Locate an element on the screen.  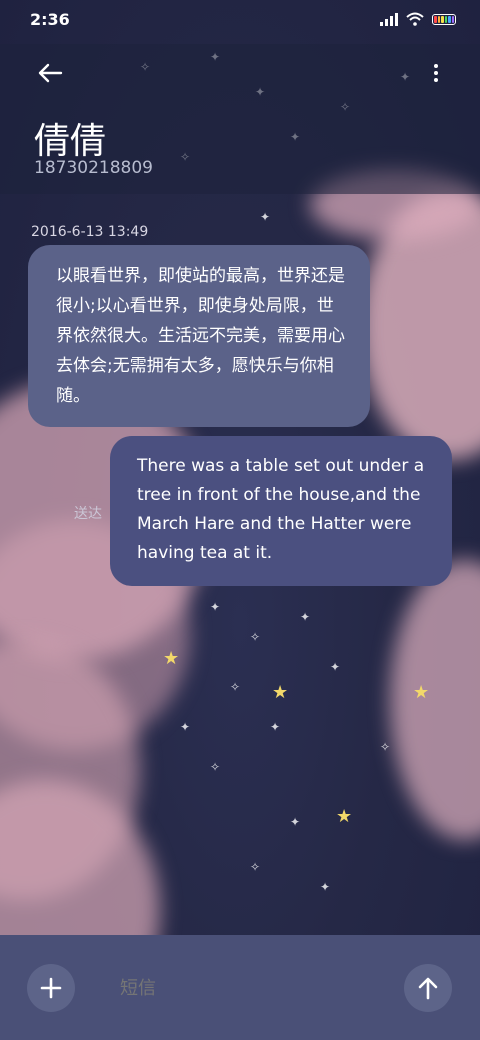
back-button is located at coordinates (50, 73).